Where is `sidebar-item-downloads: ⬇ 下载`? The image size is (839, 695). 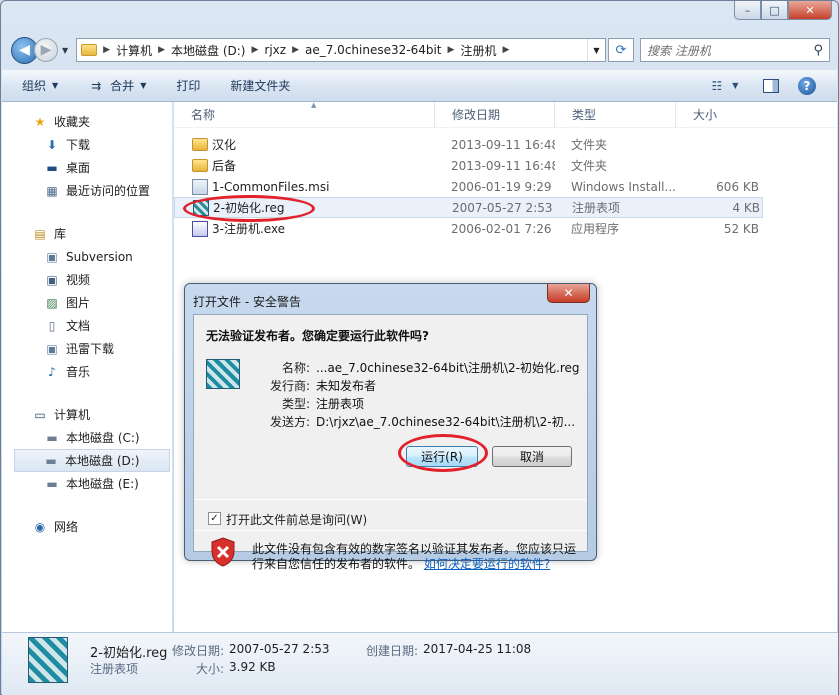 sidebar-item-downloads: ⬇ 下载 is located at coordinates (87, 144).